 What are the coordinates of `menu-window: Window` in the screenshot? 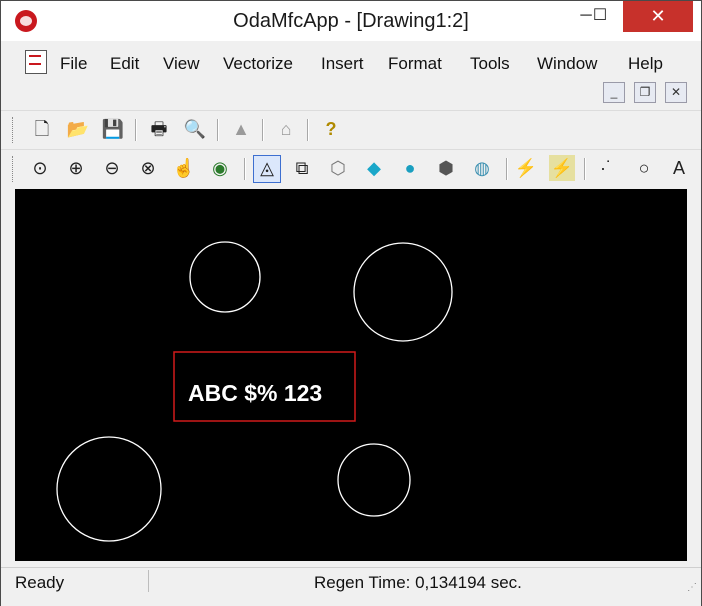 It's located at (567, 64).